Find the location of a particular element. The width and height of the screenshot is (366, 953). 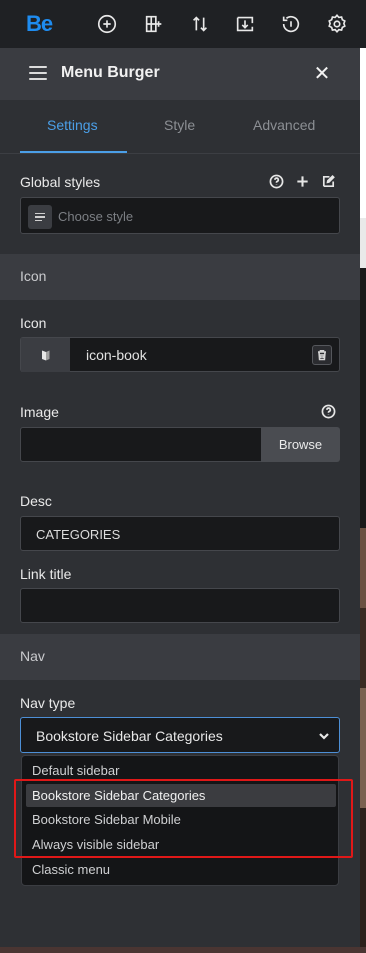

edit-style-icon is located at coordinates (328, 181).